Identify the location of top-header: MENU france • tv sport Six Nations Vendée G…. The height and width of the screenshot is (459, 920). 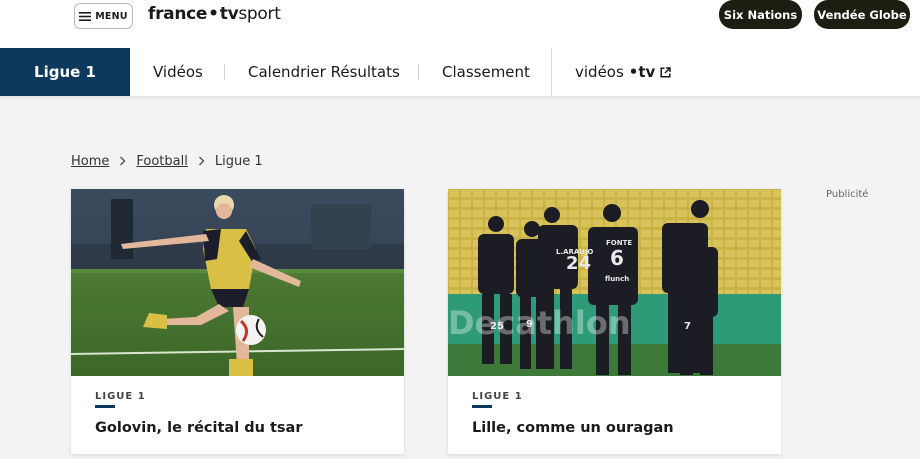
(460, 24).